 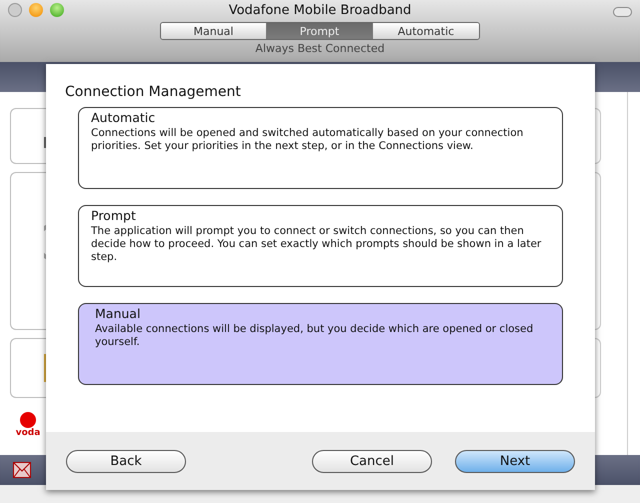 What do you see at coordinates (372, 461) in the screenshot?
I see `dialog-button: Cancel` at bounding box center [372, 461].